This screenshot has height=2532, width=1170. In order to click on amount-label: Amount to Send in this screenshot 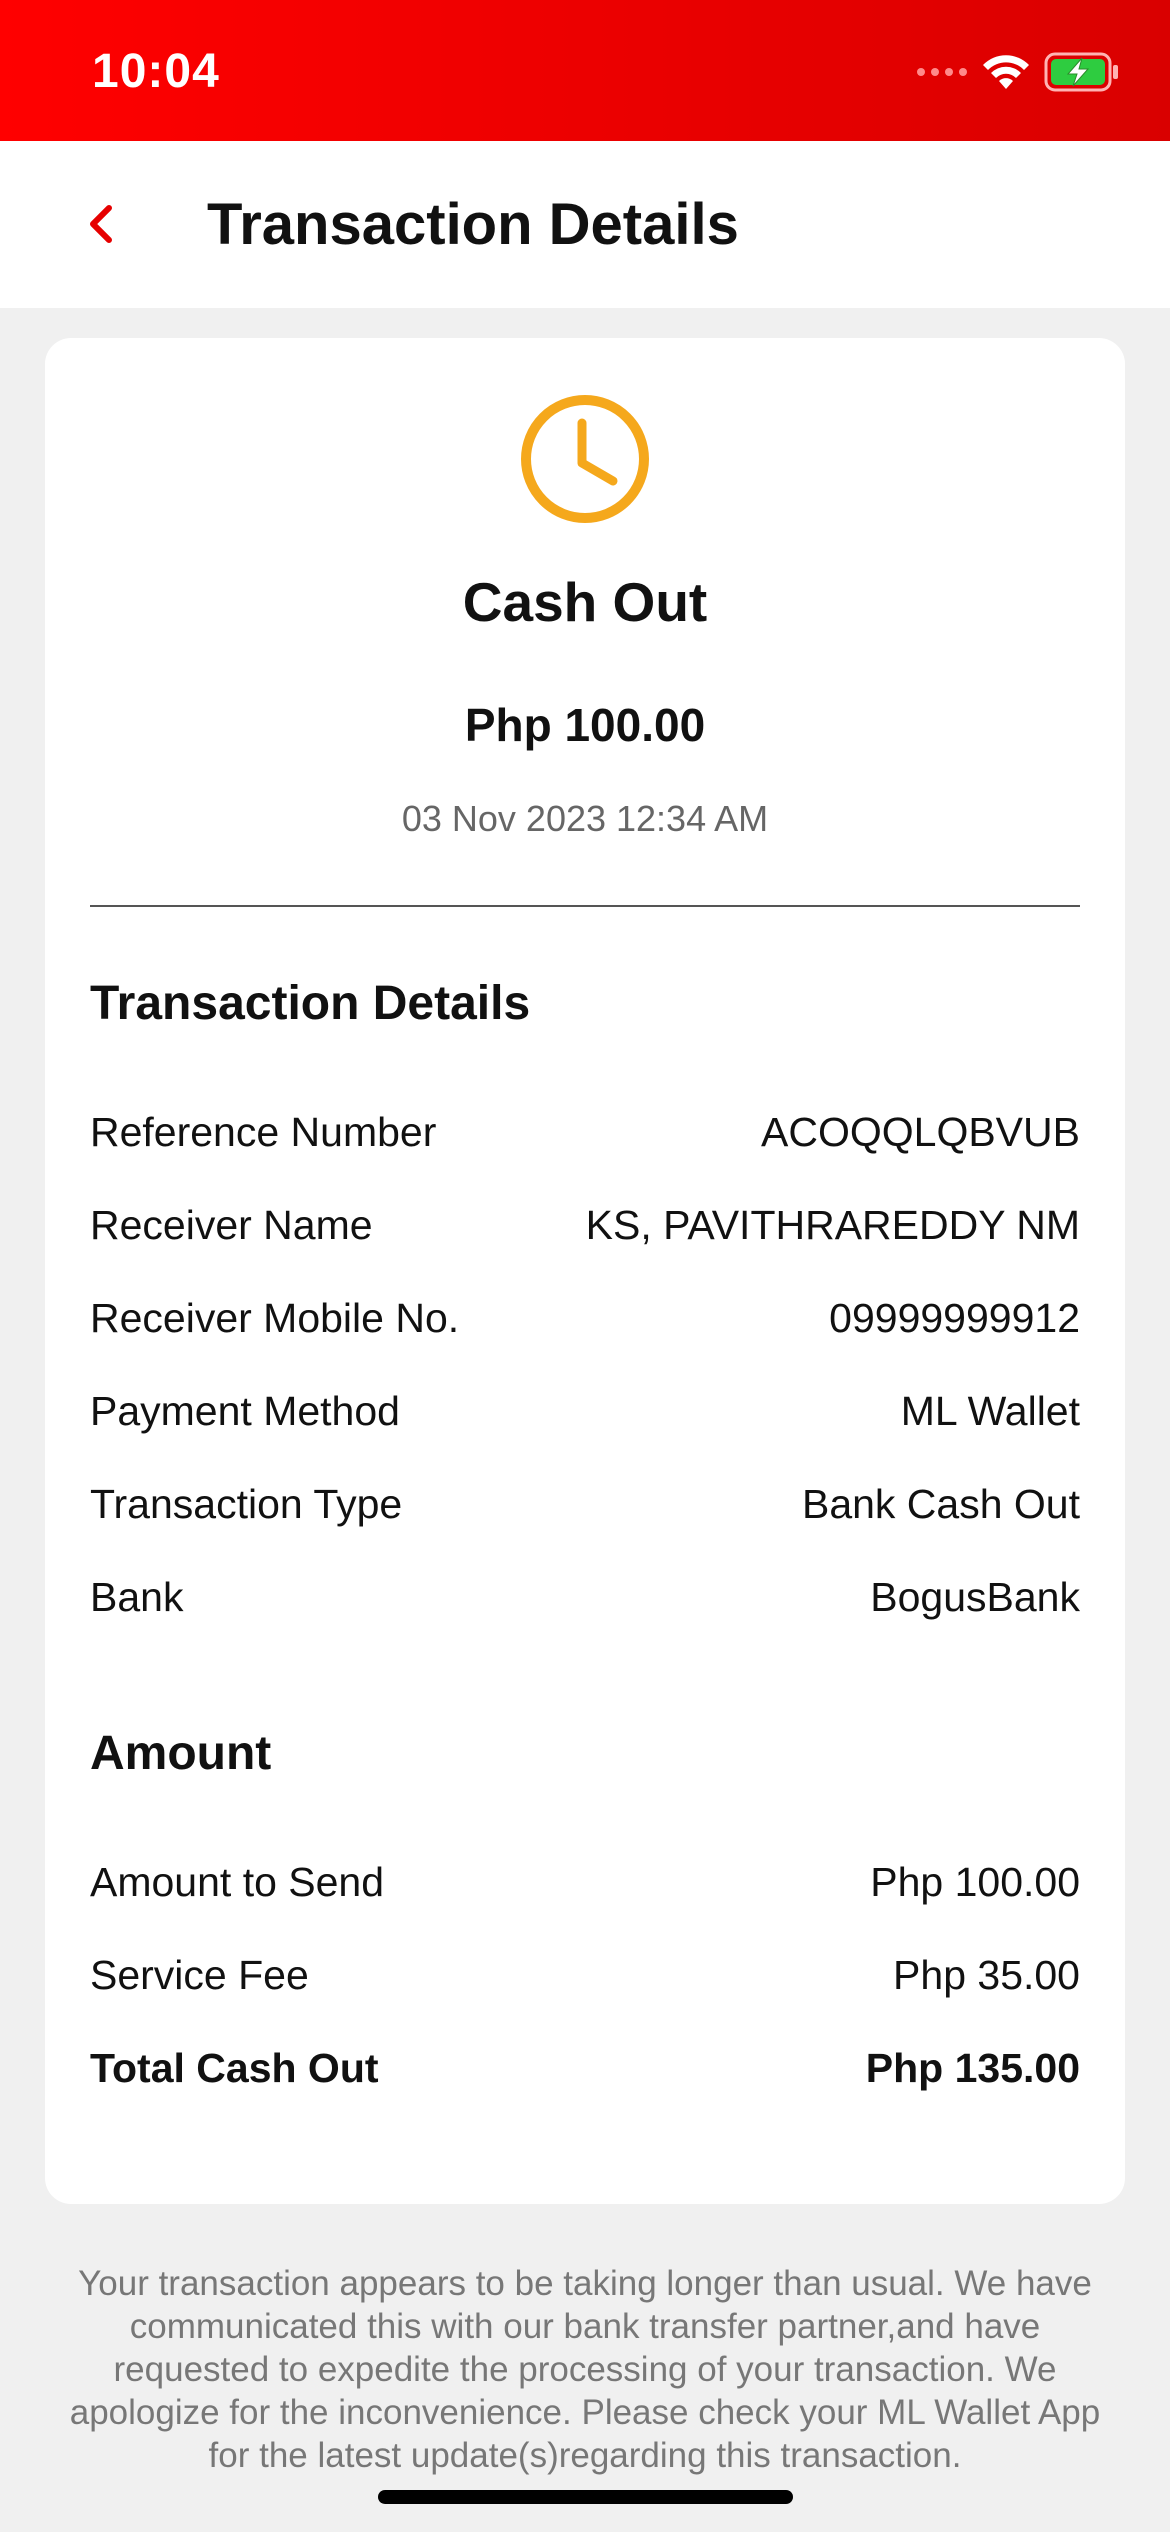, I will do `click(237, 1881)`.